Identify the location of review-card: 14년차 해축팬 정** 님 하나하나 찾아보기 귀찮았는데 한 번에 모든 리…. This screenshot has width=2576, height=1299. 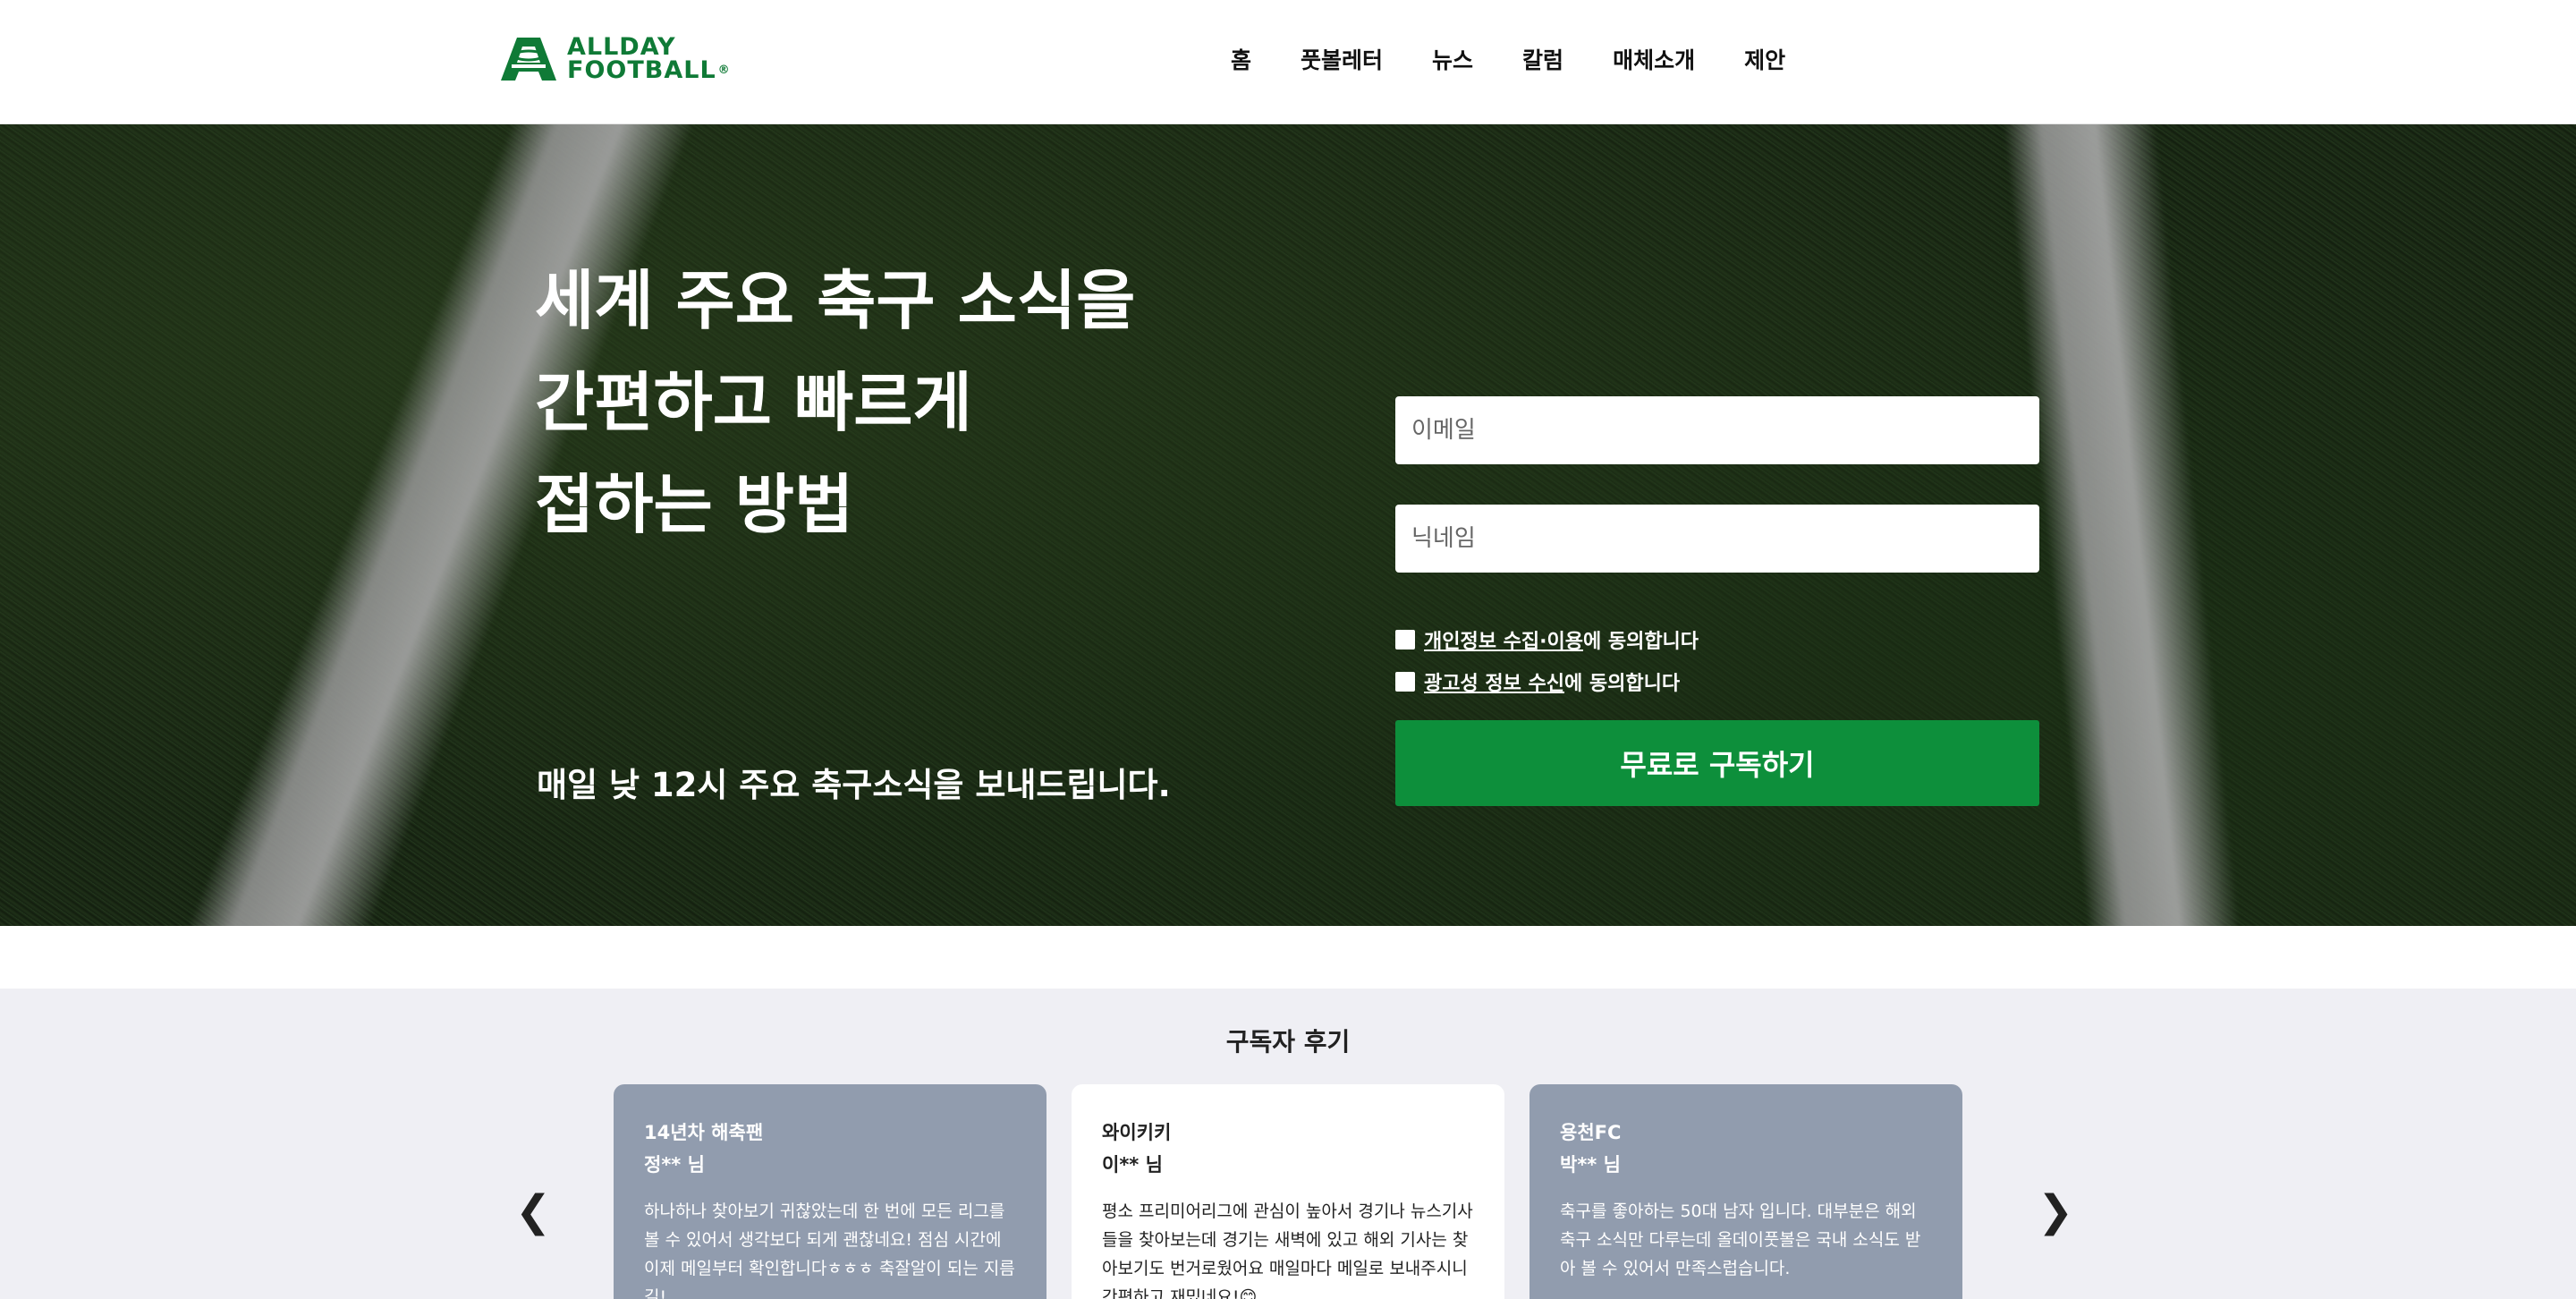
(830, 1191).